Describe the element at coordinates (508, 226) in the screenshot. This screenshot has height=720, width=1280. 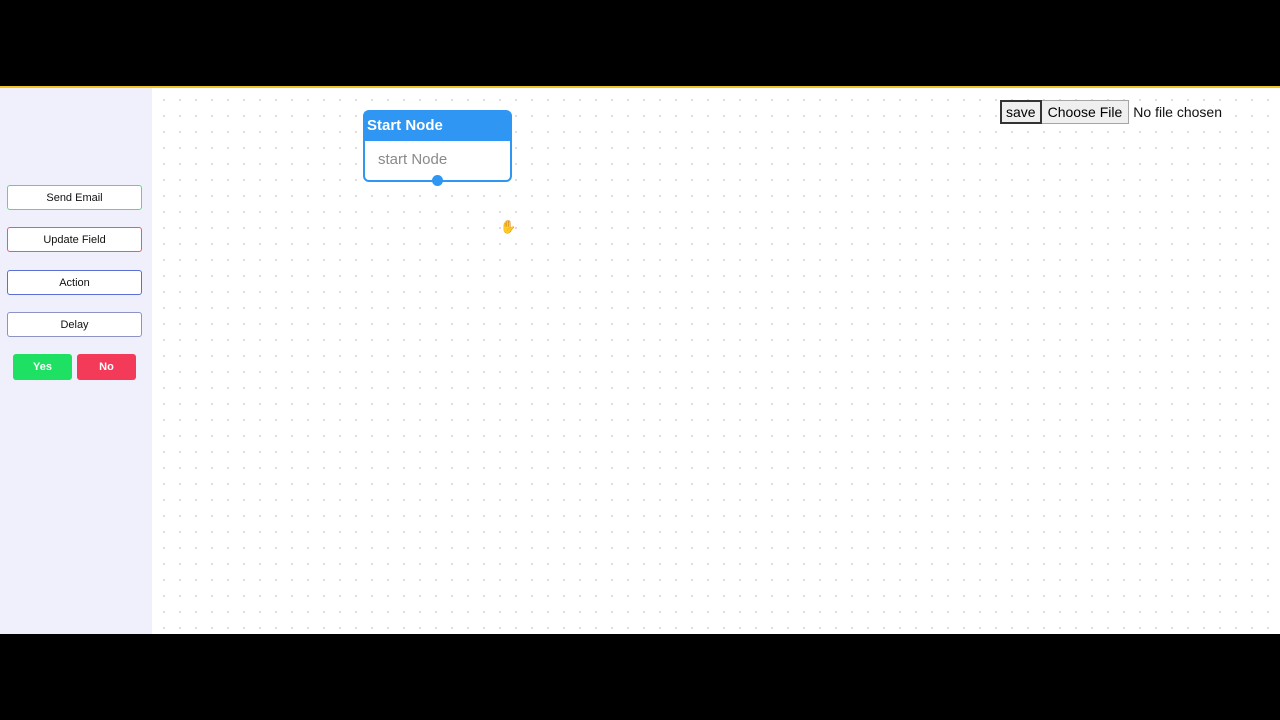
I see `hand-grab-icon: ✋` at that location.